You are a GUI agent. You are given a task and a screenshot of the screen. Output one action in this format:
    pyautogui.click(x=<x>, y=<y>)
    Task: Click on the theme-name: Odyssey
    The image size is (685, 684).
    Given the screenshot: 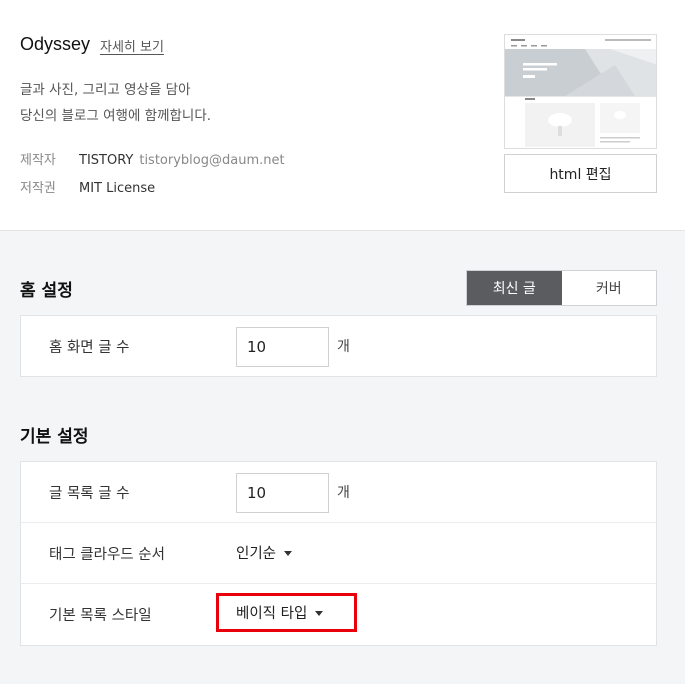 What is the action you would take?
    pyautogui.click(x=55, y=44)
    